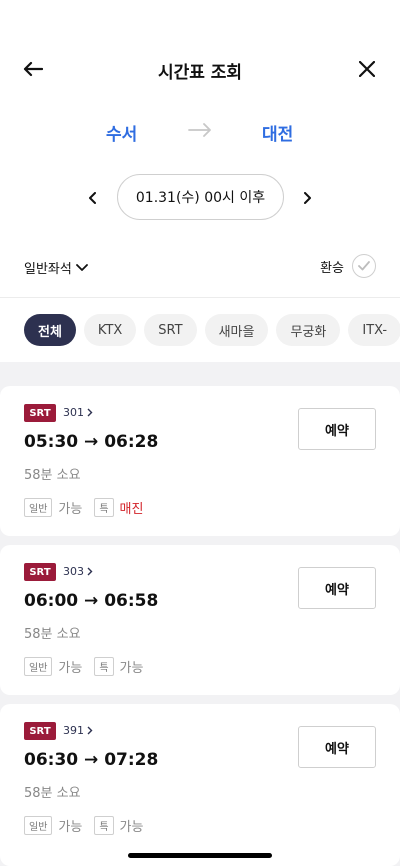 This screenshot has height=866, width=400. Describe the element at coordinates (73, 730) in the screenshot. I see `train-number: 391` at that location.